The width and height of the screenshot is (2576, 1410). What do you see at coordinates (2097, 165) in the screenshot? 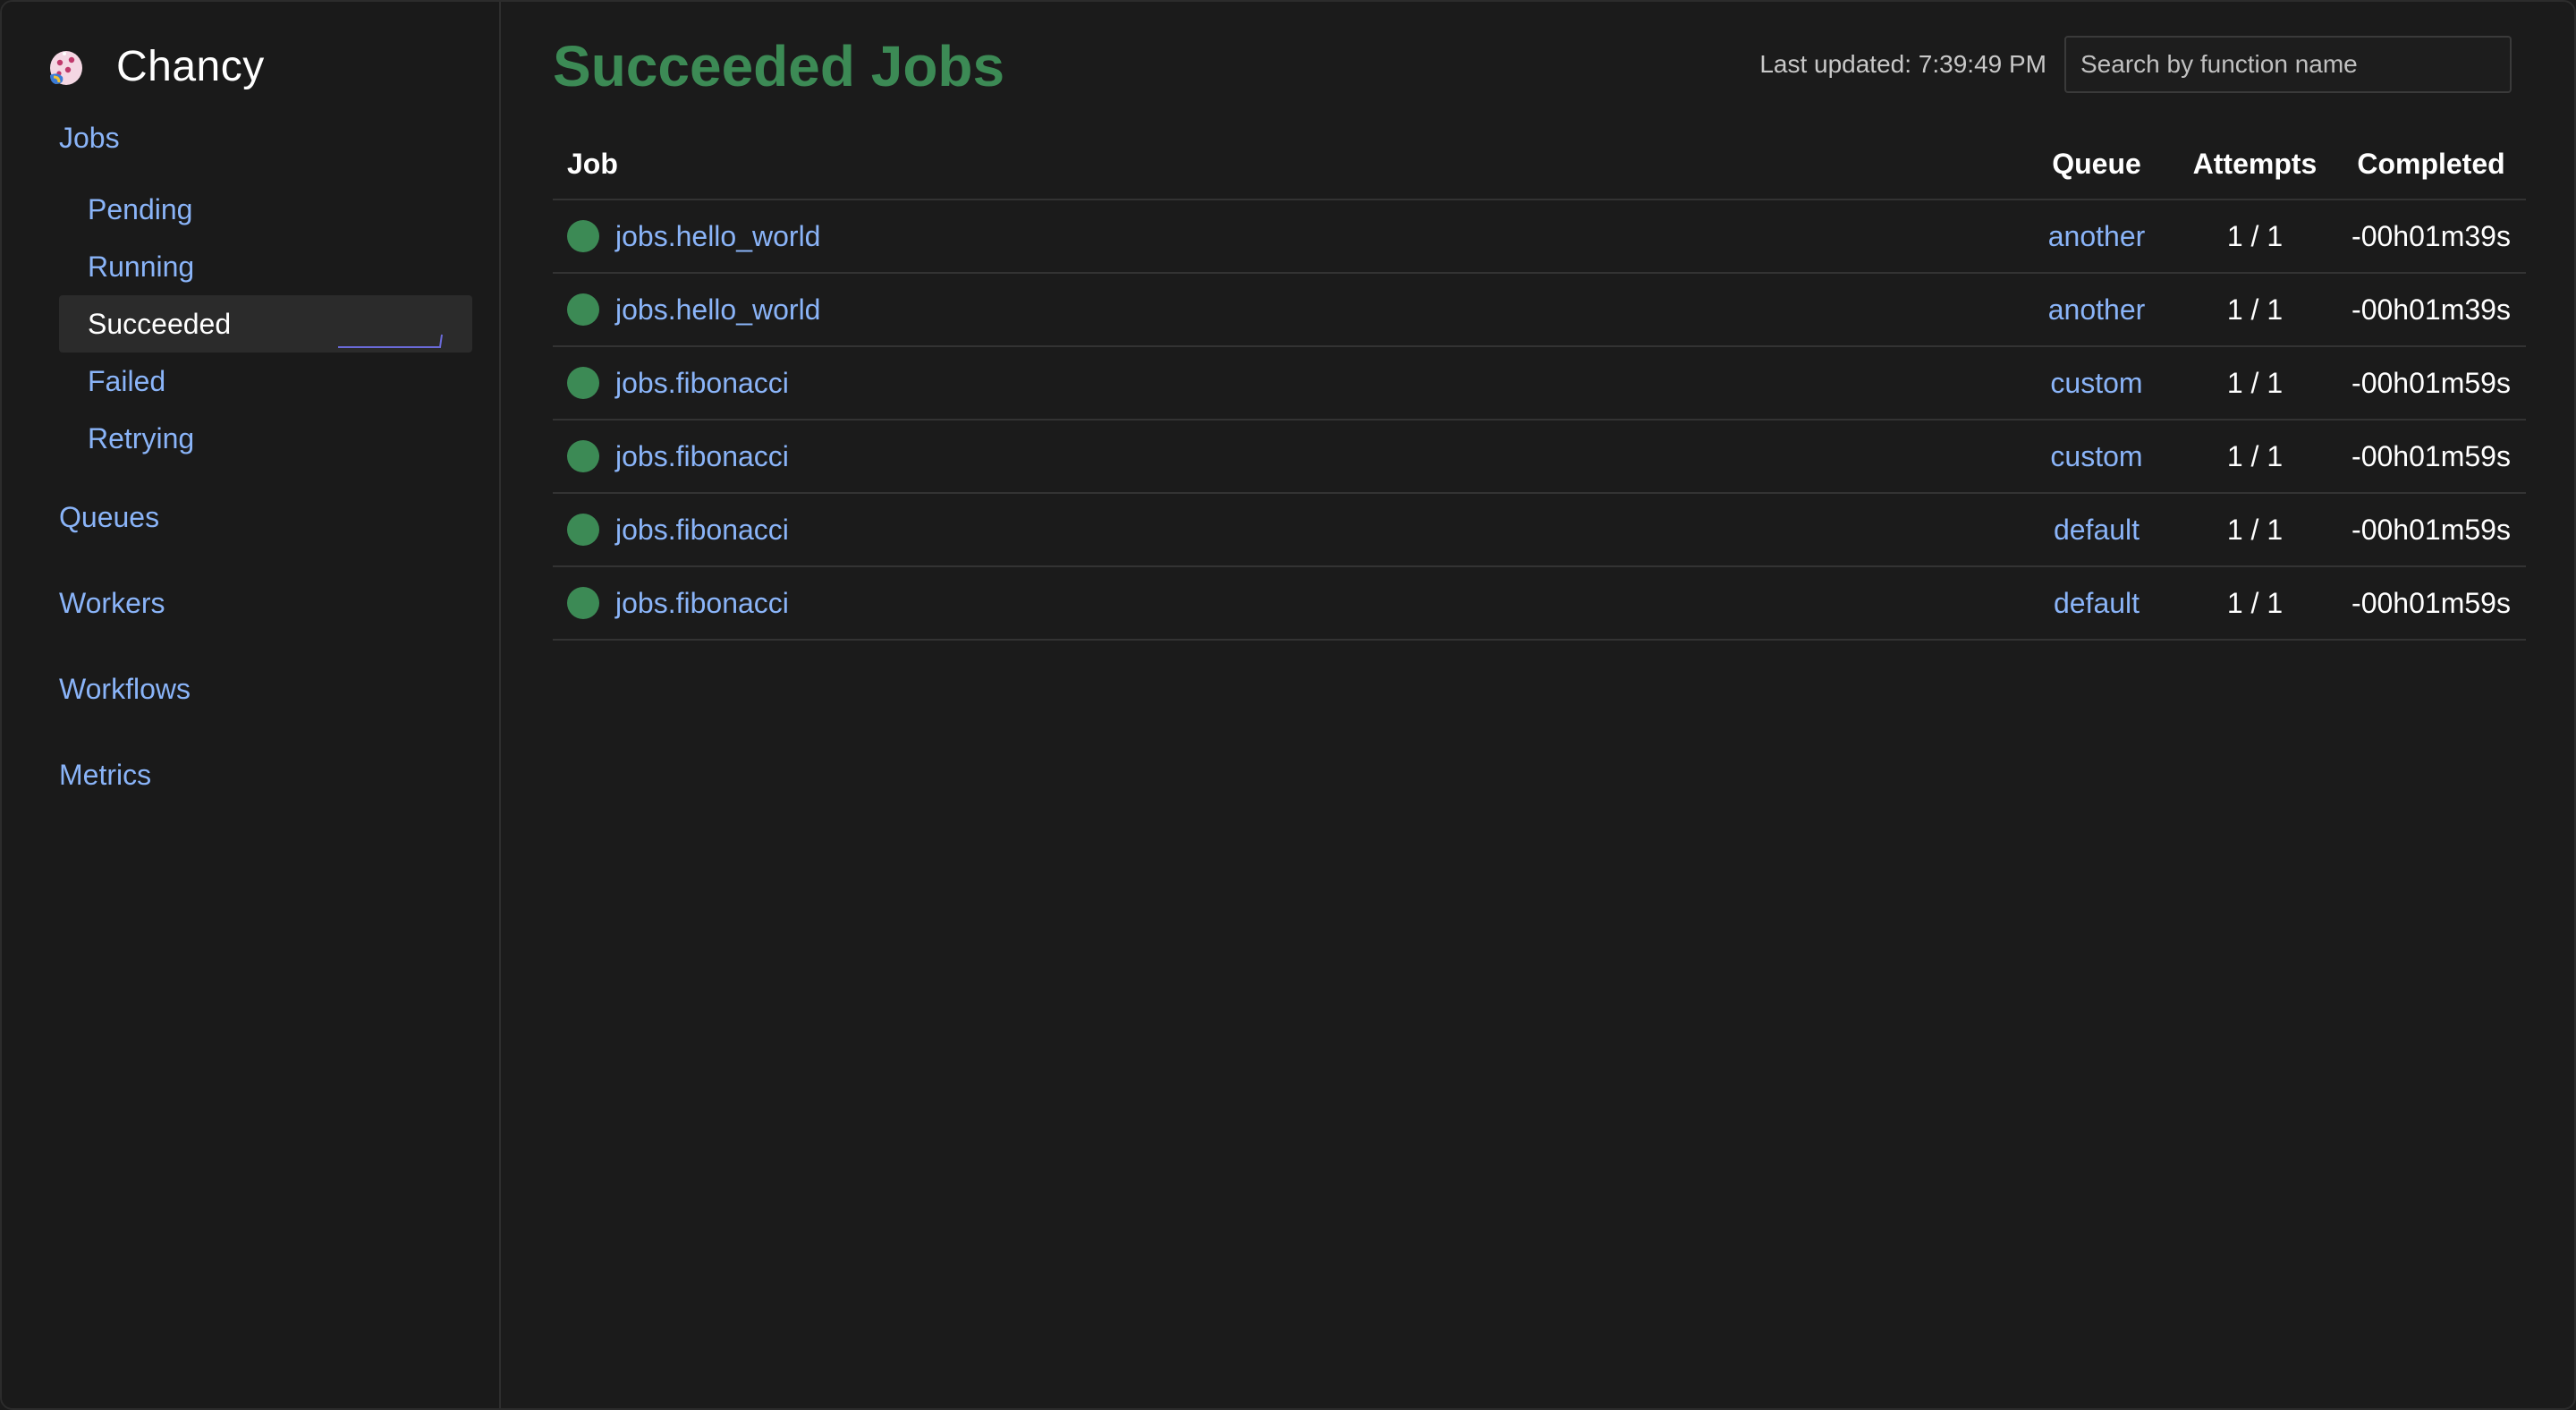
I see `column-header-queue: Queue` at bounding box center [2097, 165].